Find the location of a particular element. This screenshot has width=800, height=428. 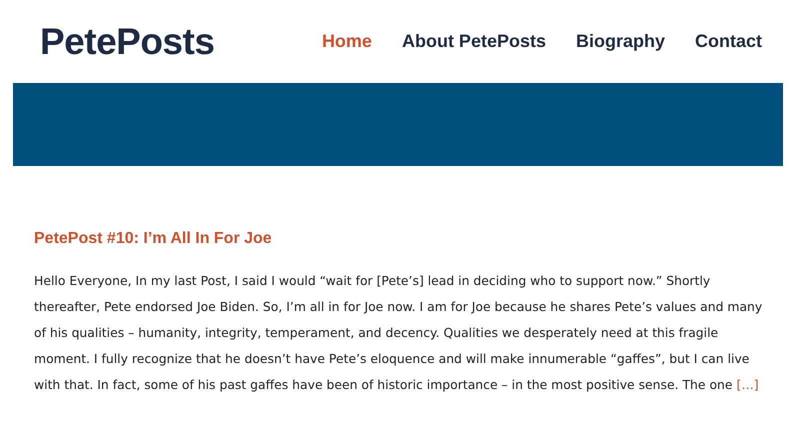

post-title: PetePost #10: I’m All In For Joe is located at coordinates (402, 239).